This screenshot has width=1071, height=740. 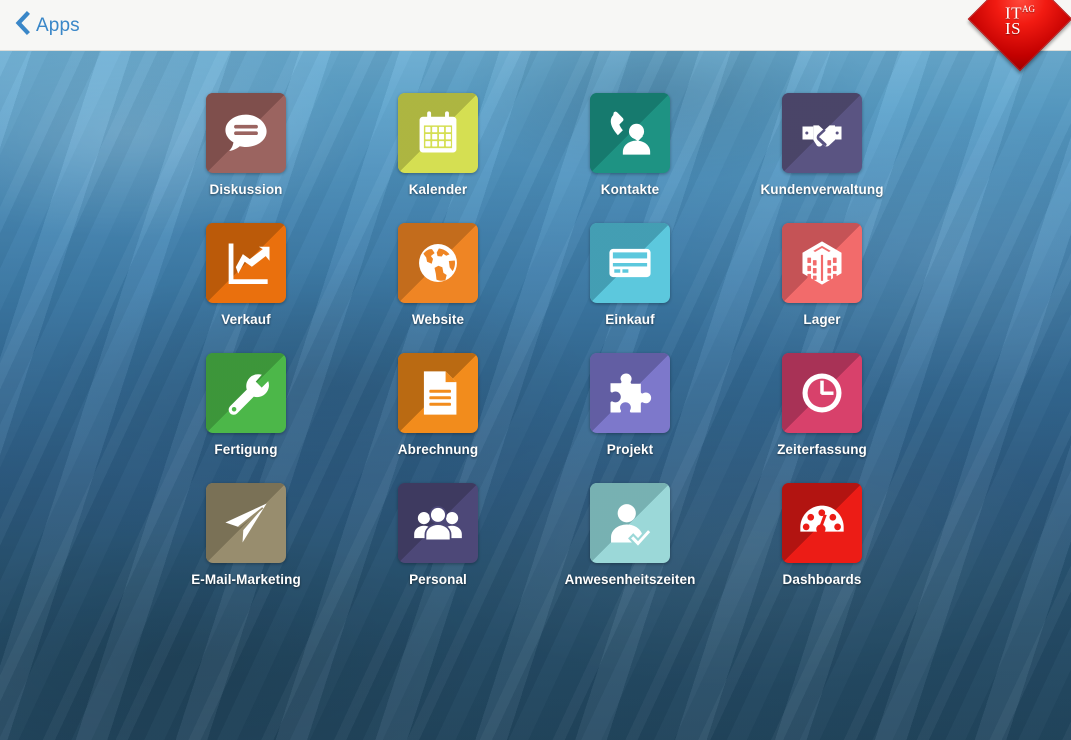 I want to click on warehouse-box-icon, so click(x=822, y=263).